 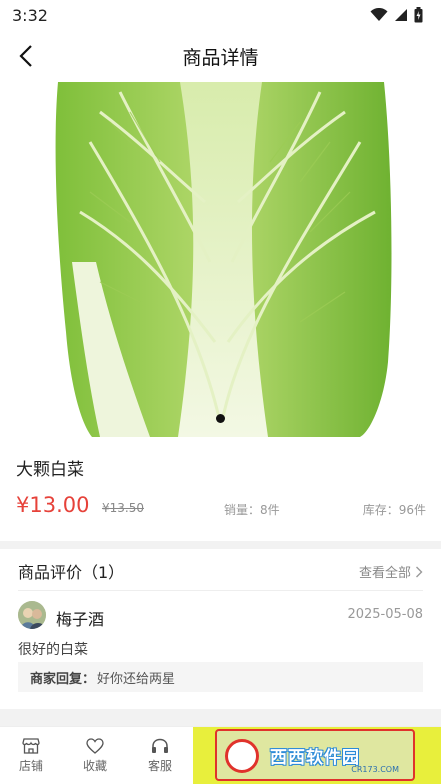 I want to click on merchant-reply: 商家回复： 好你还给两星, so click(x=220, y=677).